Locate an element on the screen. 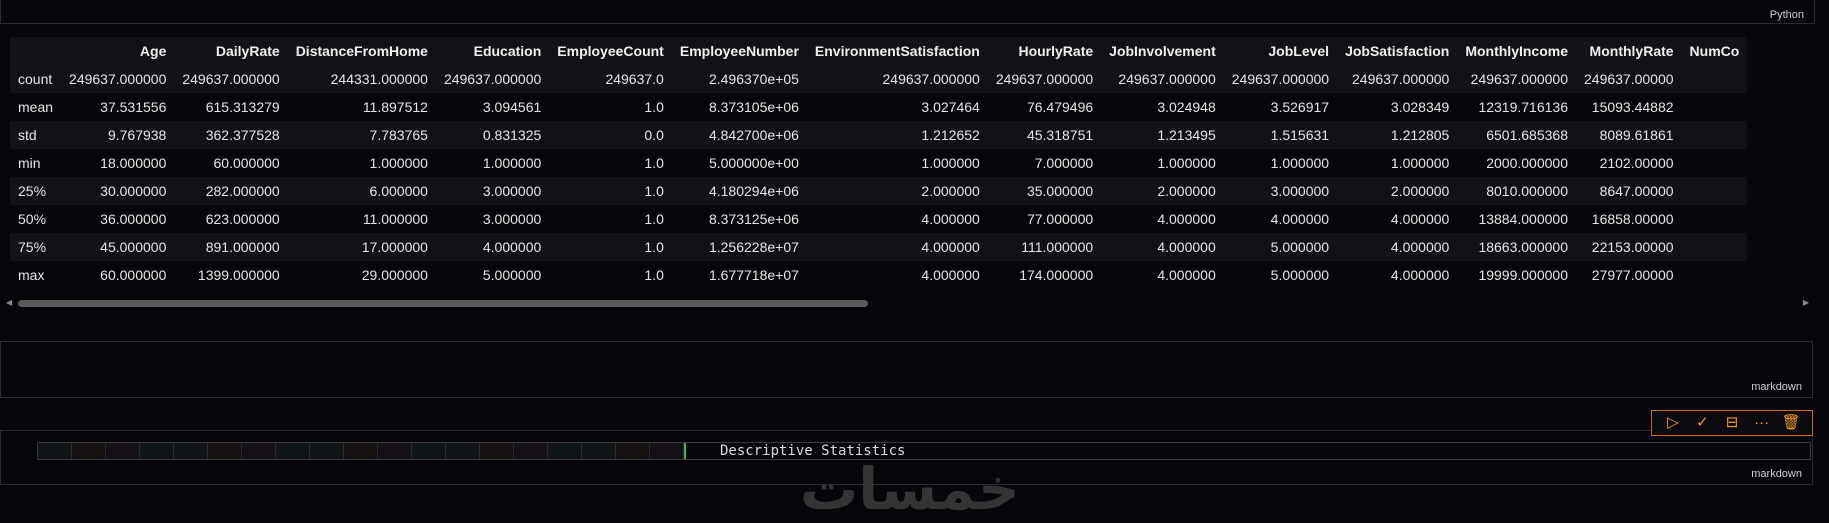  row-label: 50% is located at coordinates (32, 219).